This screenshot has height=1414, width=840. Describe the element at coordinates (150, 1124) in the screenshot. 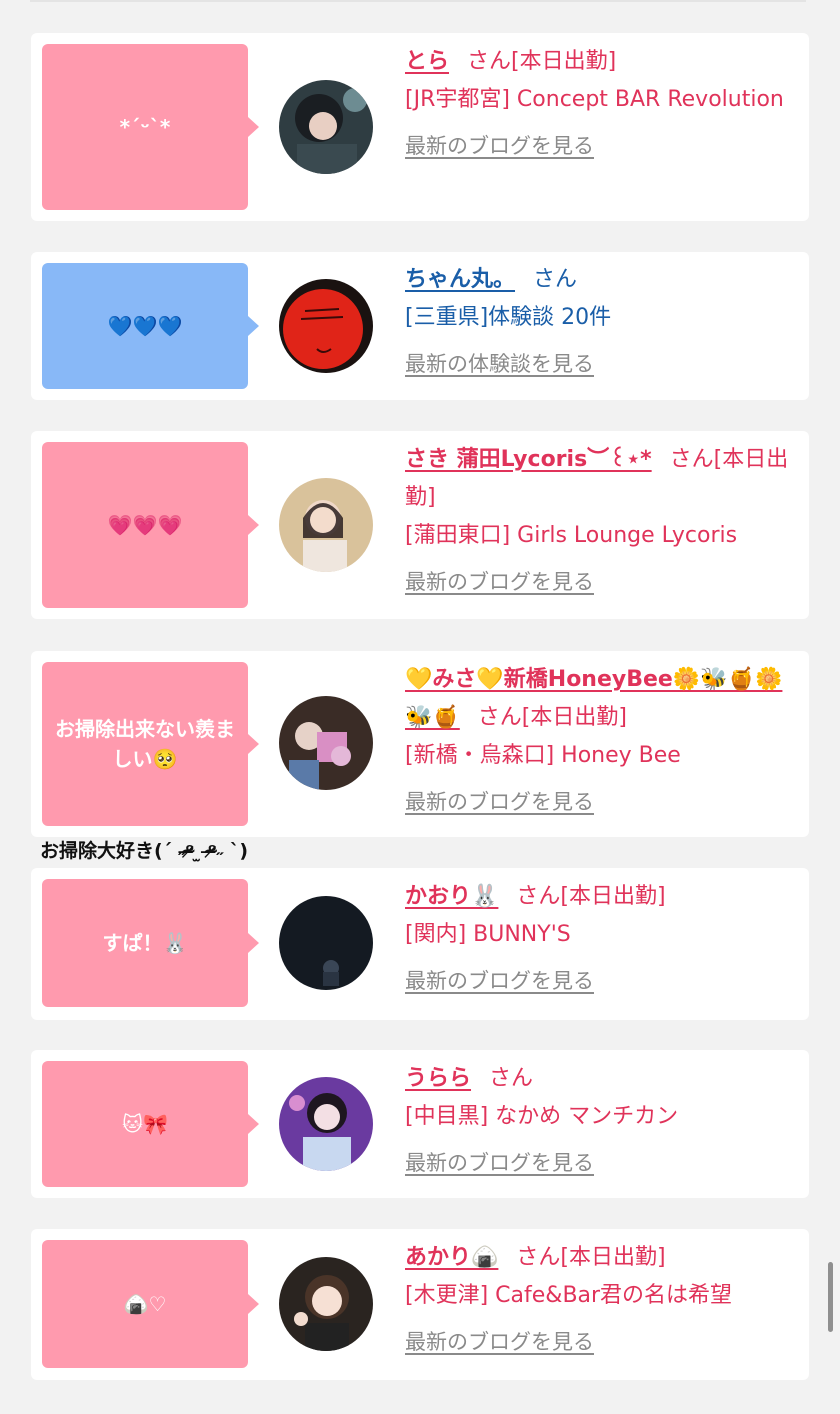

I see `comment-bubble: 🐱🎀` at that location.